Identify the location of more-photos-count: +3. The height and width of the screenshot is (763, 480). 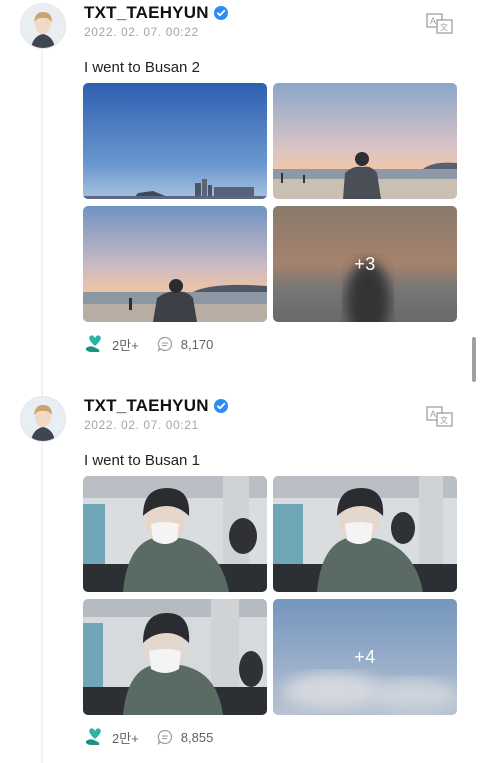
(365, 263).